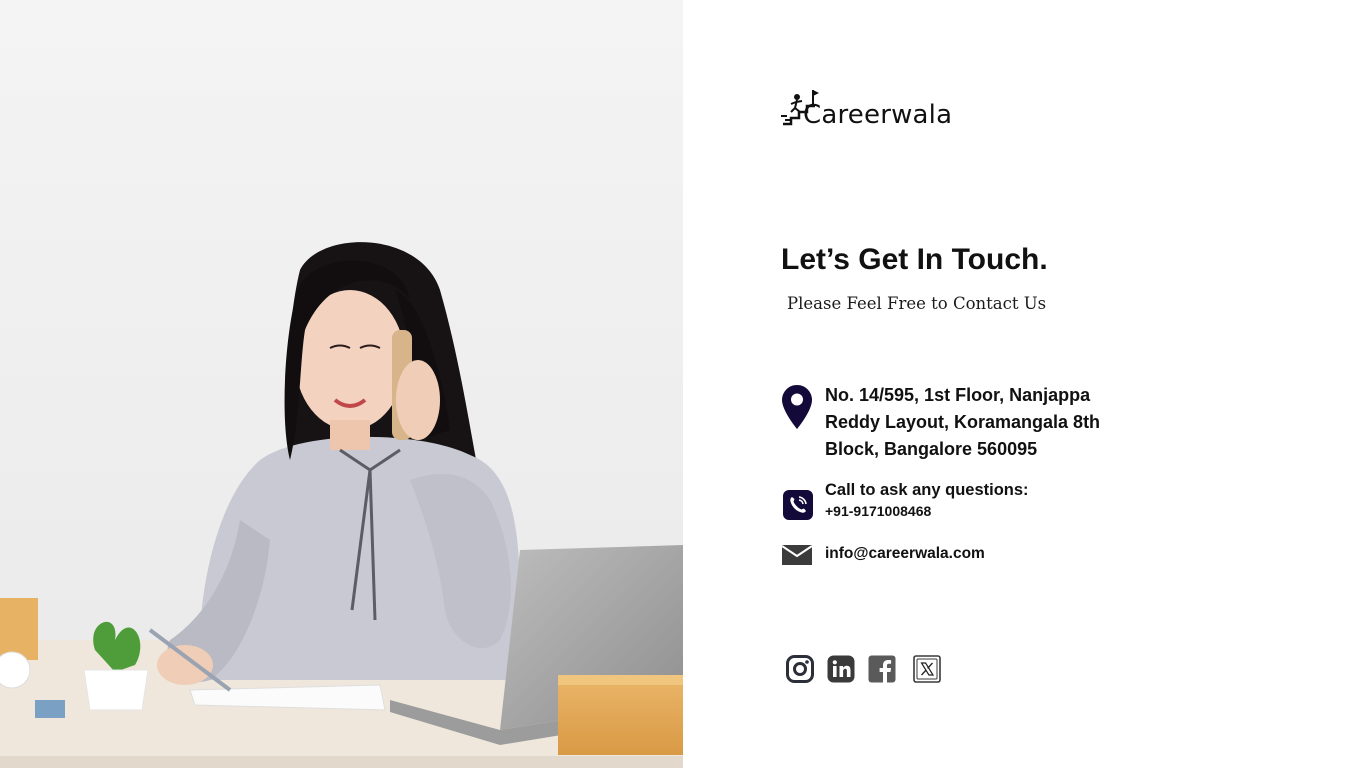 The image size is (1366, 768). I want to click on envelope-icon, so click(797, 555).